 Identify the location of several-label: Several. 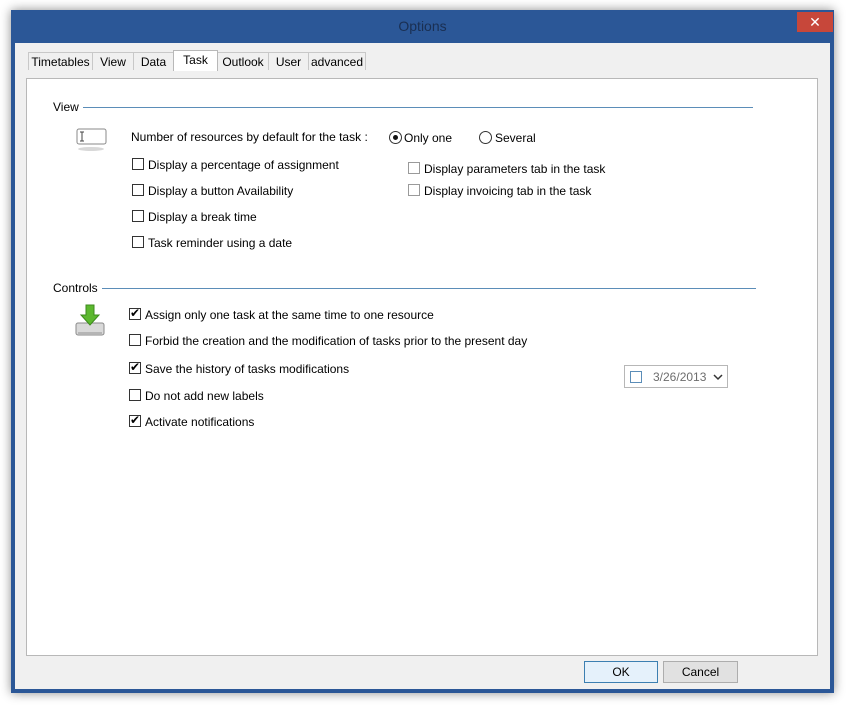
(515, 138).